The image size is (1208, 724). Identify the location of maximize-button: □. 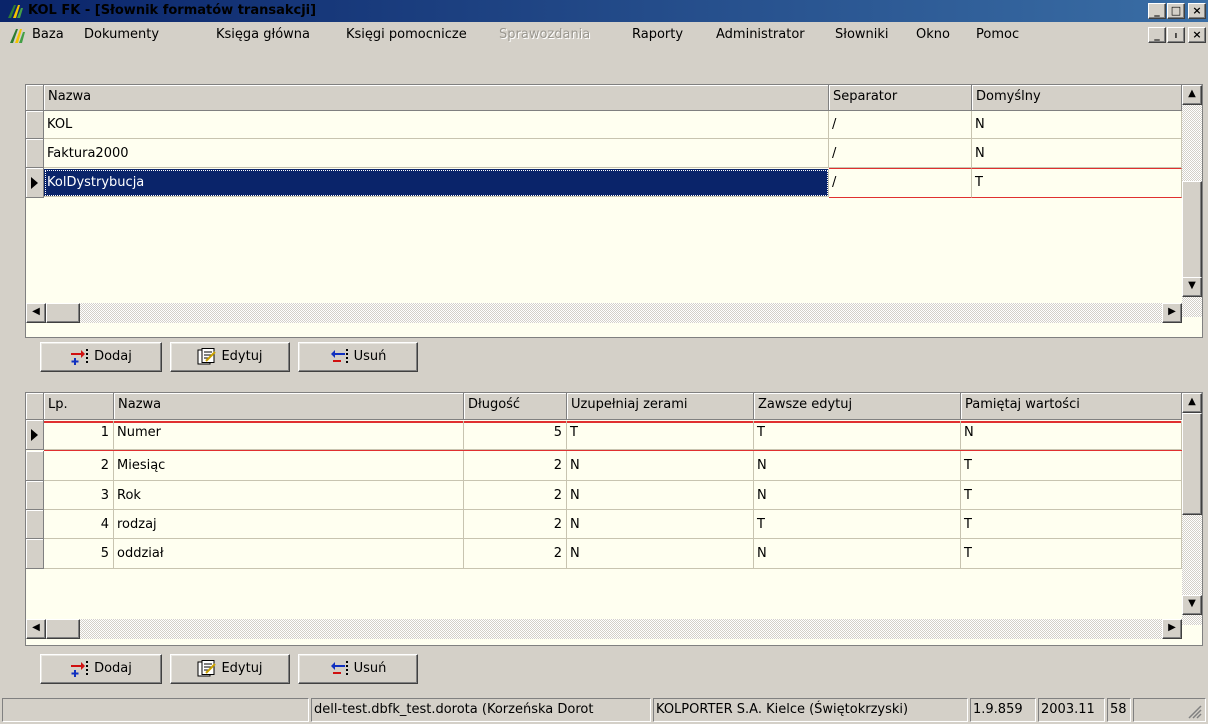
(1176, 11).